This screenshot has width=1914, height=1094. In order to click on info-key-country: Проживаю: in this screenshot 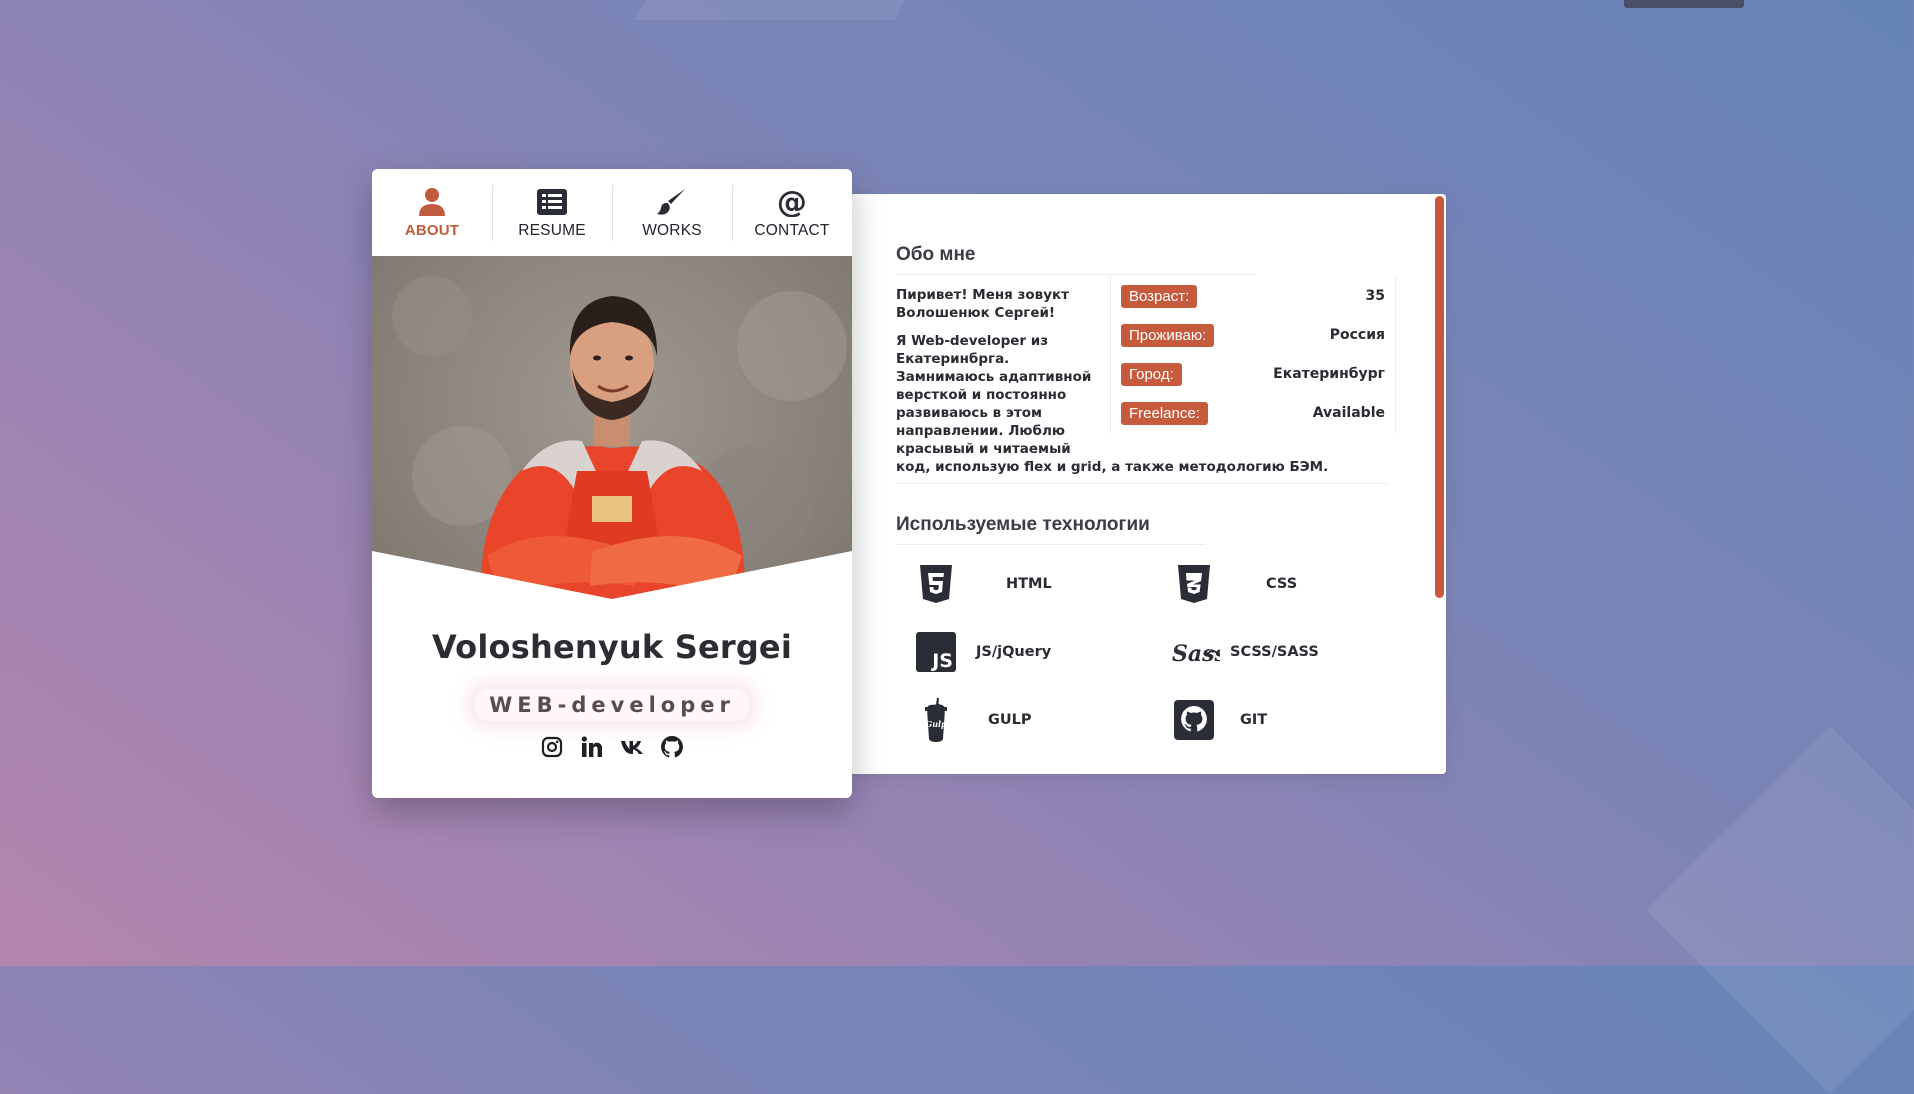, I will do `click(1168, 335)`.